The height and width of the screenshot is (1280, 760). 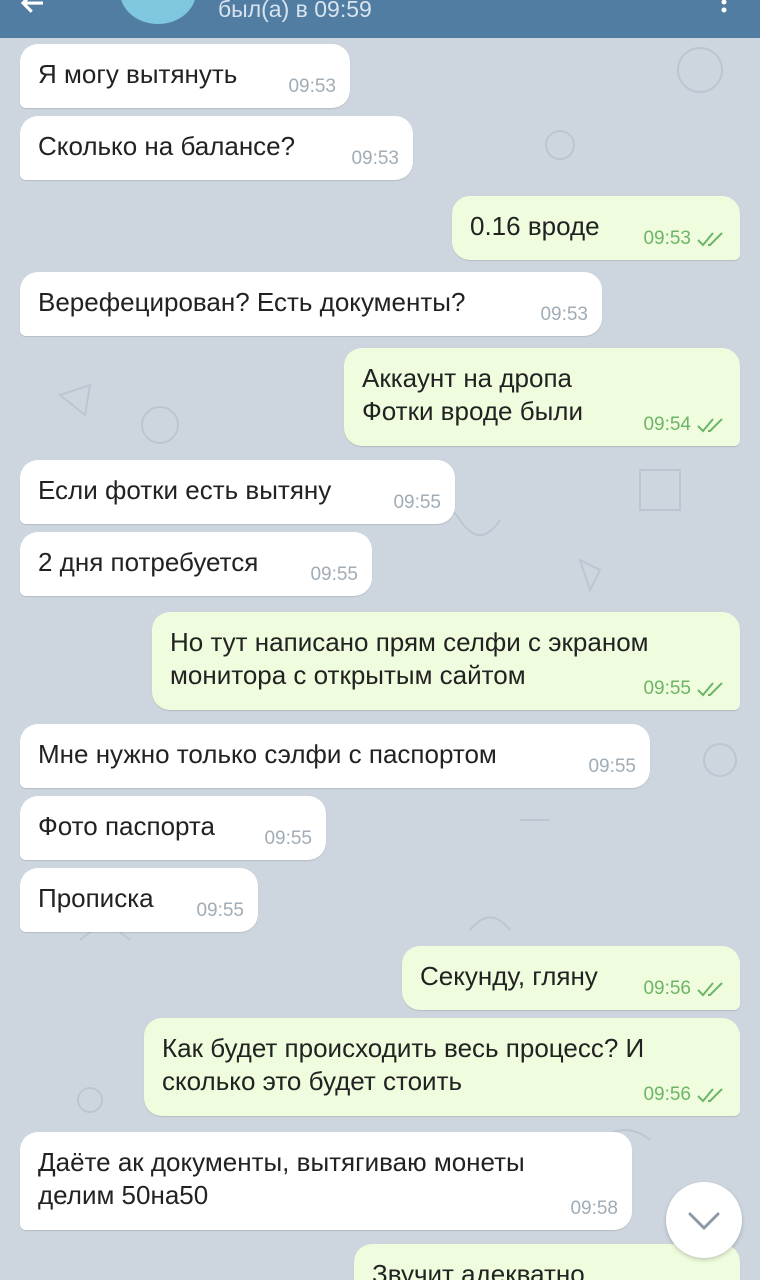 I want to click on message-text: Верефецирован? Есть документы?, so click(x=252, y=302).